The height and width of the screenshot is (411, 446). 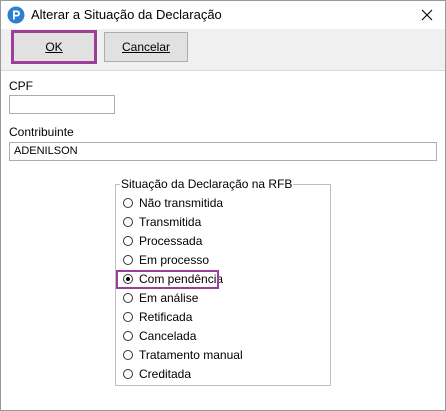 What do you see at coordinates (54, 47) in the screenshot?
I see `ok-button: OK` at bounding box center [54, 47].